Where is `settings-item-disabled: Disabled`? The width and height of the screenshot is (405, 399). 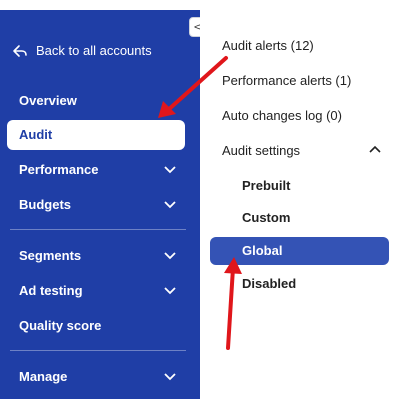
settings-item-disabled: Disabled is located at coordinates (269, 284).